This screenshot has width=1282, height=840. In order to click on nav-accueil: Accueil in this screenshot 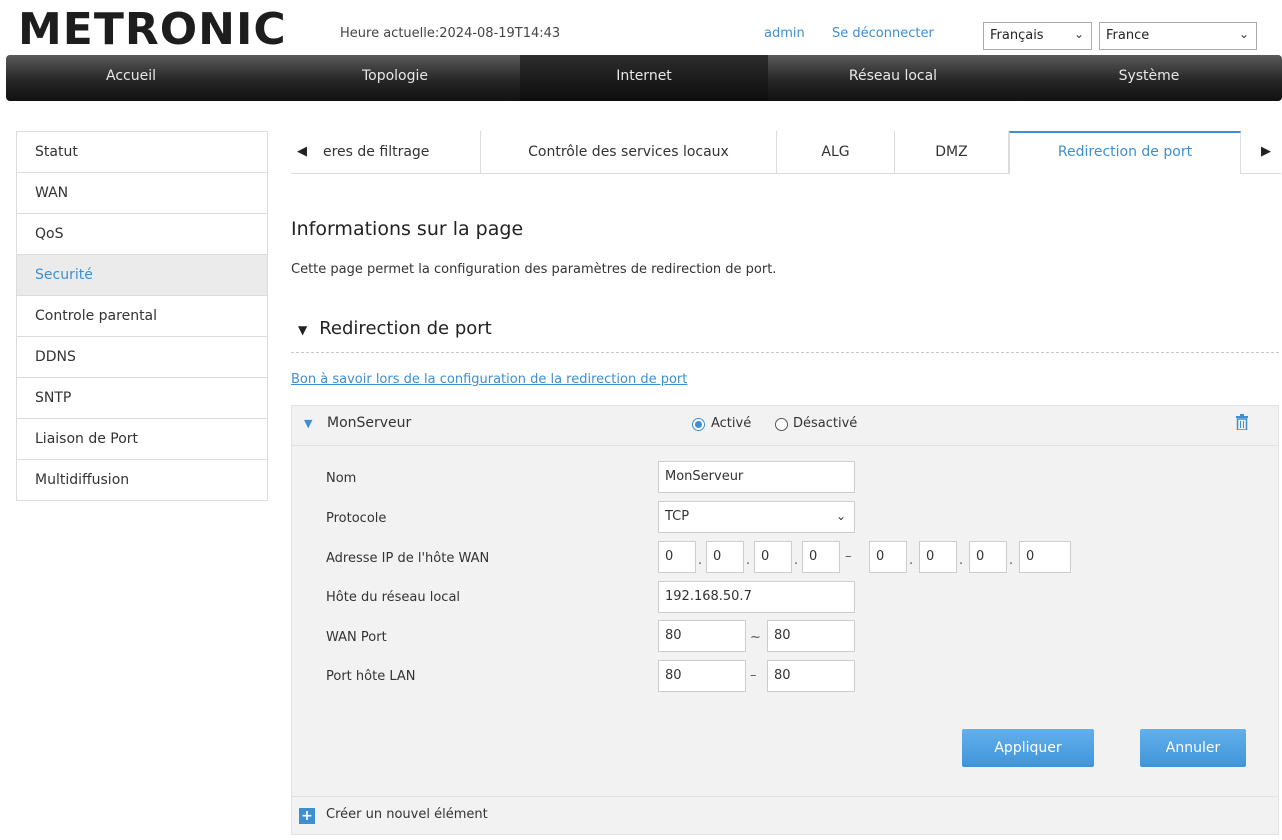, I will do `click(131, 78)`.